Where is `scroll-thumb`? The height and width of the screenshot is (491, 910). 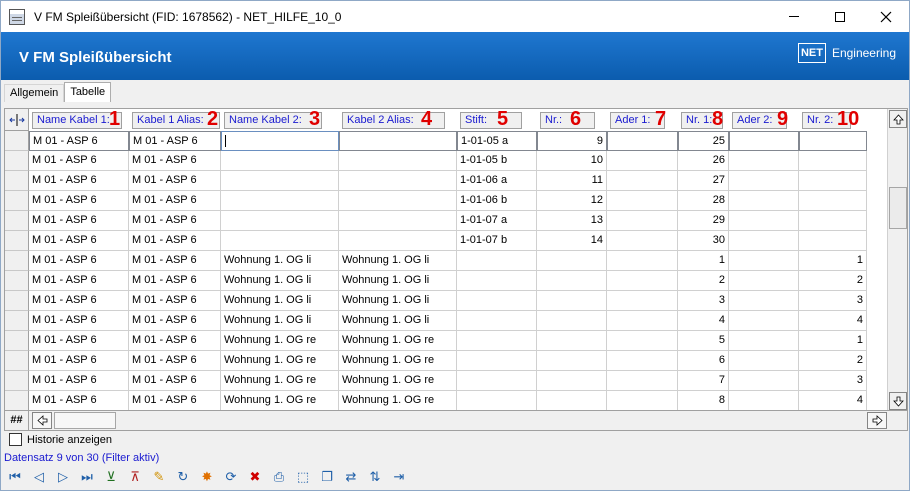 scroll-thumb is located at coordinates (898, 208).